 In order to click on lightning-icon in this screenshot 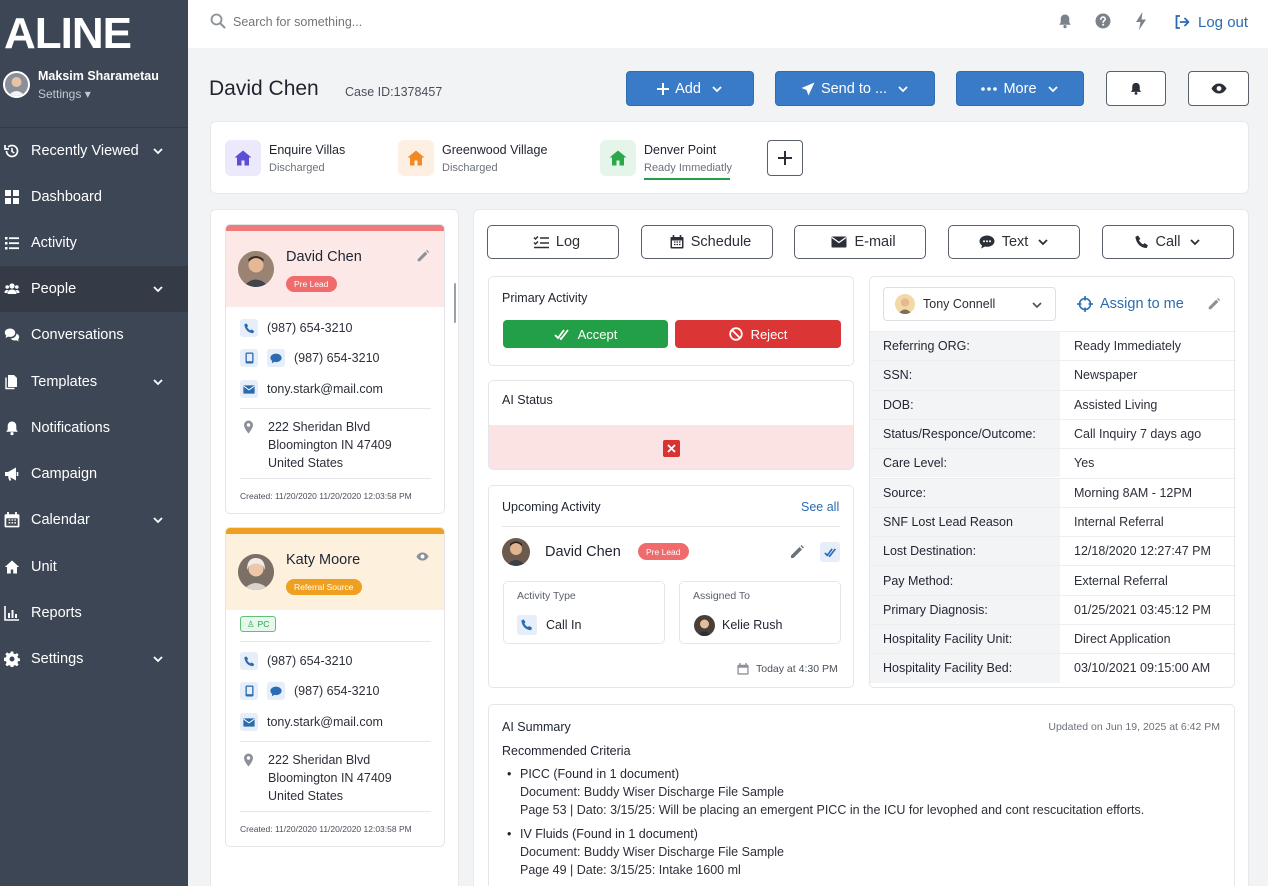, I will do `click(1141, 21)`.